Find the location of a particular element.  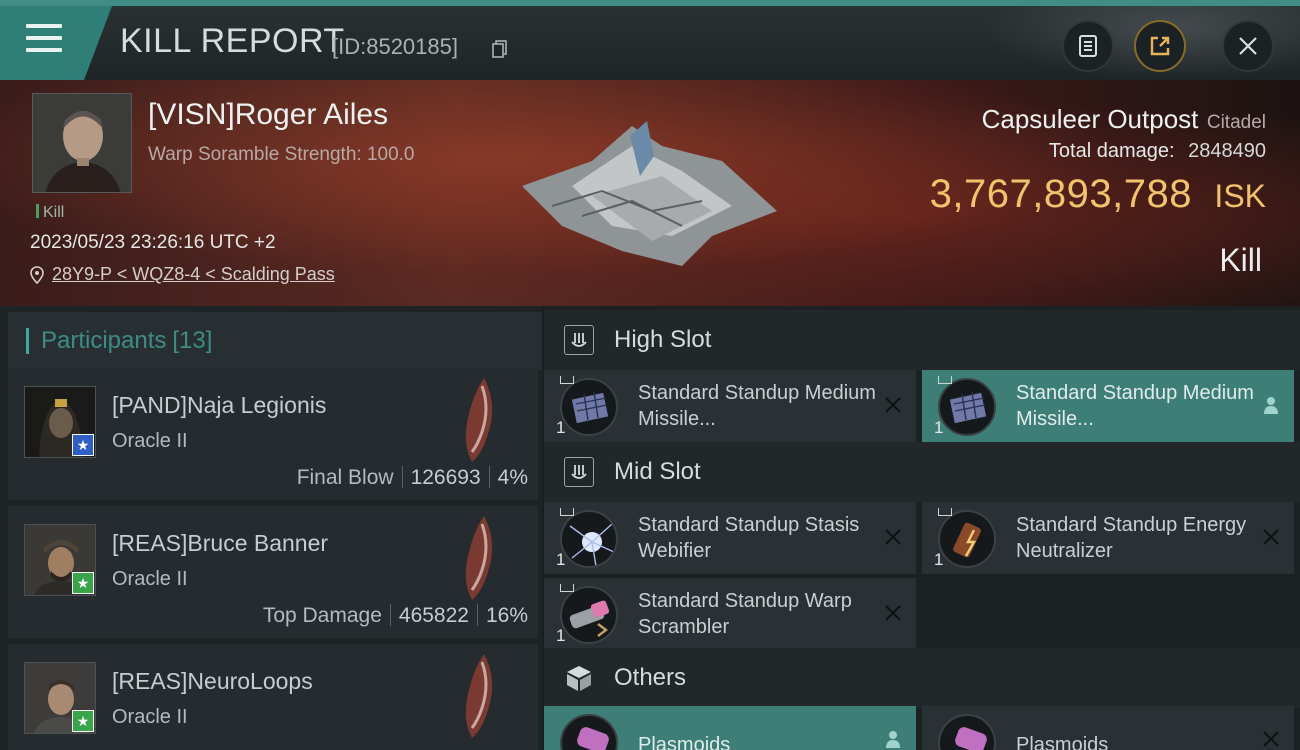

participant-card: ★ [REAS]NeuroLoops Oracle II is located at coordinates (273, 697).